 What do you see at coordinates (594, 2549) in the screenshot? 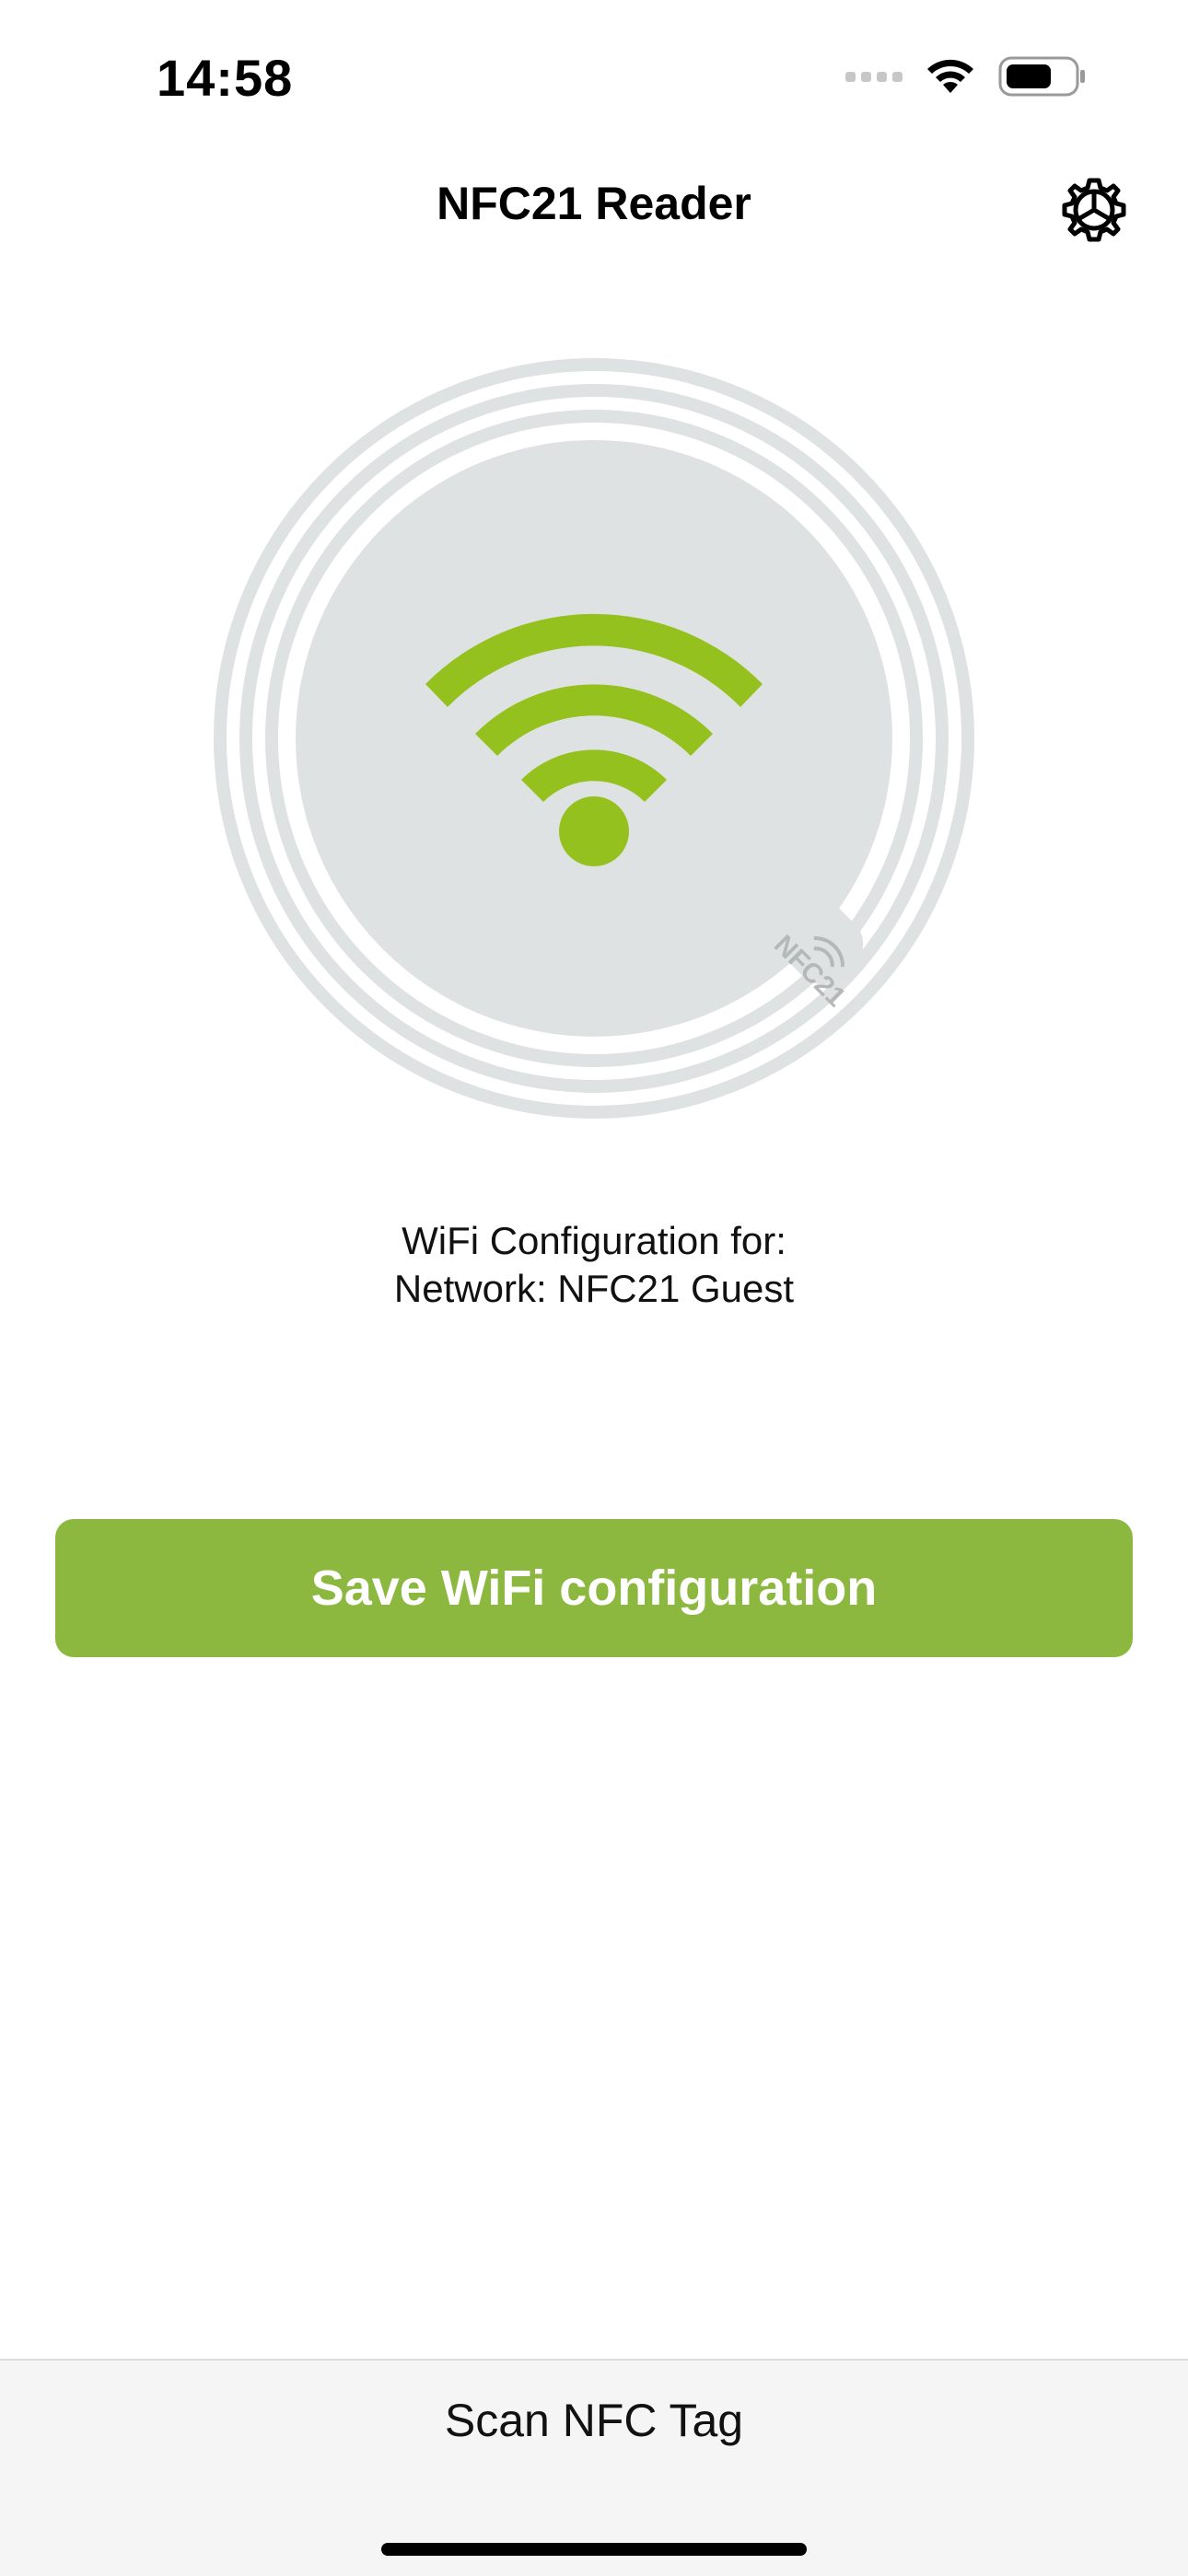
I see `home-indicator` at bounding box center [594, 2549].